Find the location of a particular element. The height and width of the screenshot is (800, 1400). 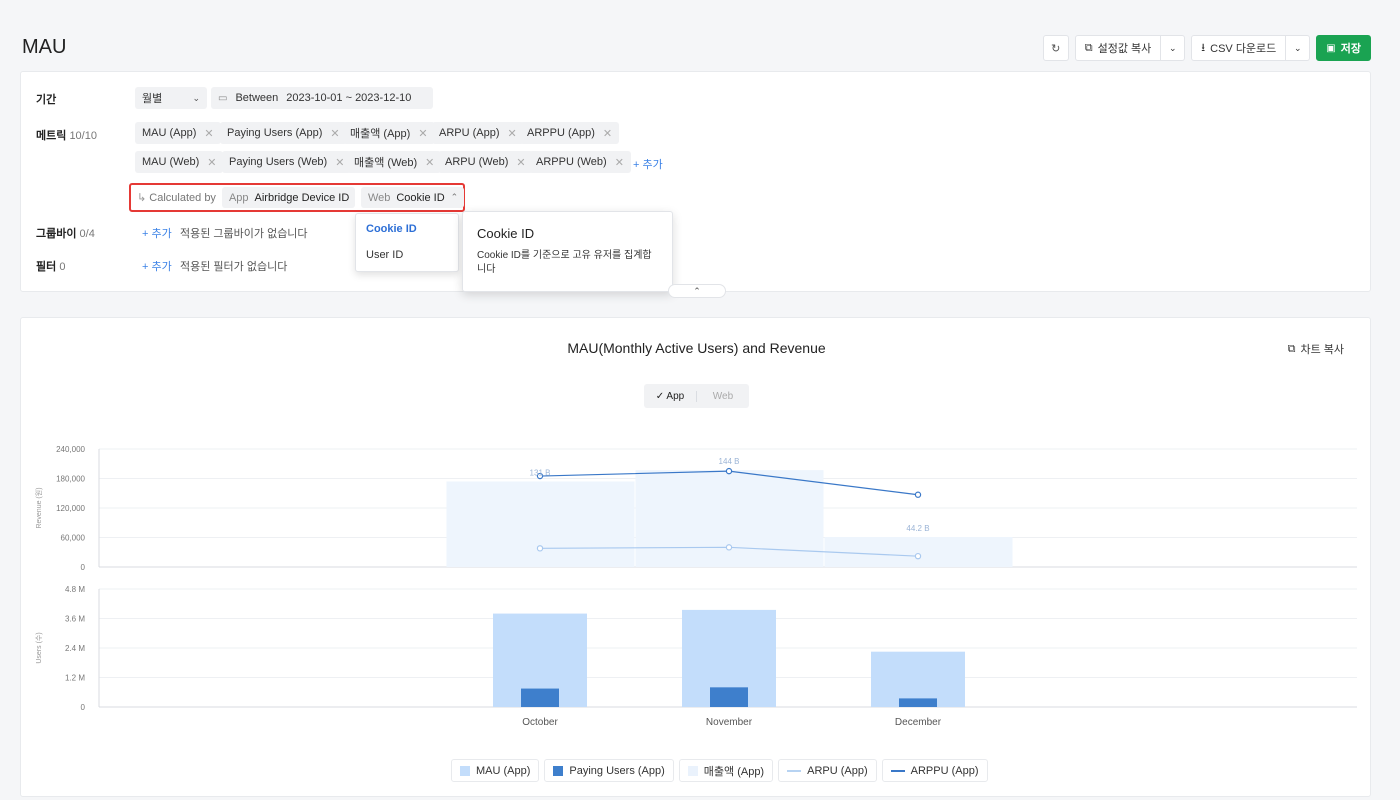

metric-chip: Paying Users (App) ✕ is located at coordinates (283, 133).